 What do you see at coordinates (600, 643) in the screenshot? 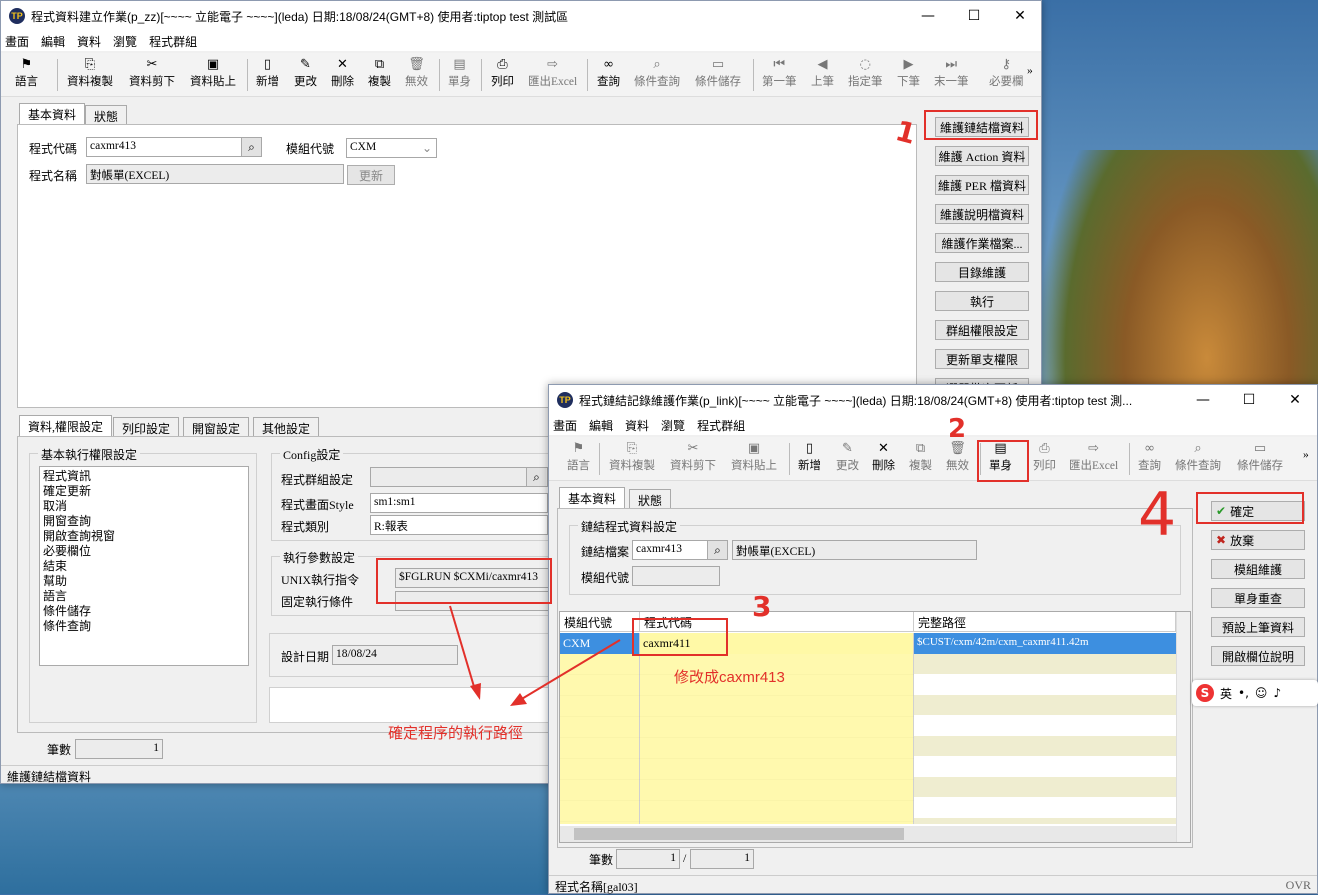
I see `cell-module: CXM` at bounding box center [600, 643].